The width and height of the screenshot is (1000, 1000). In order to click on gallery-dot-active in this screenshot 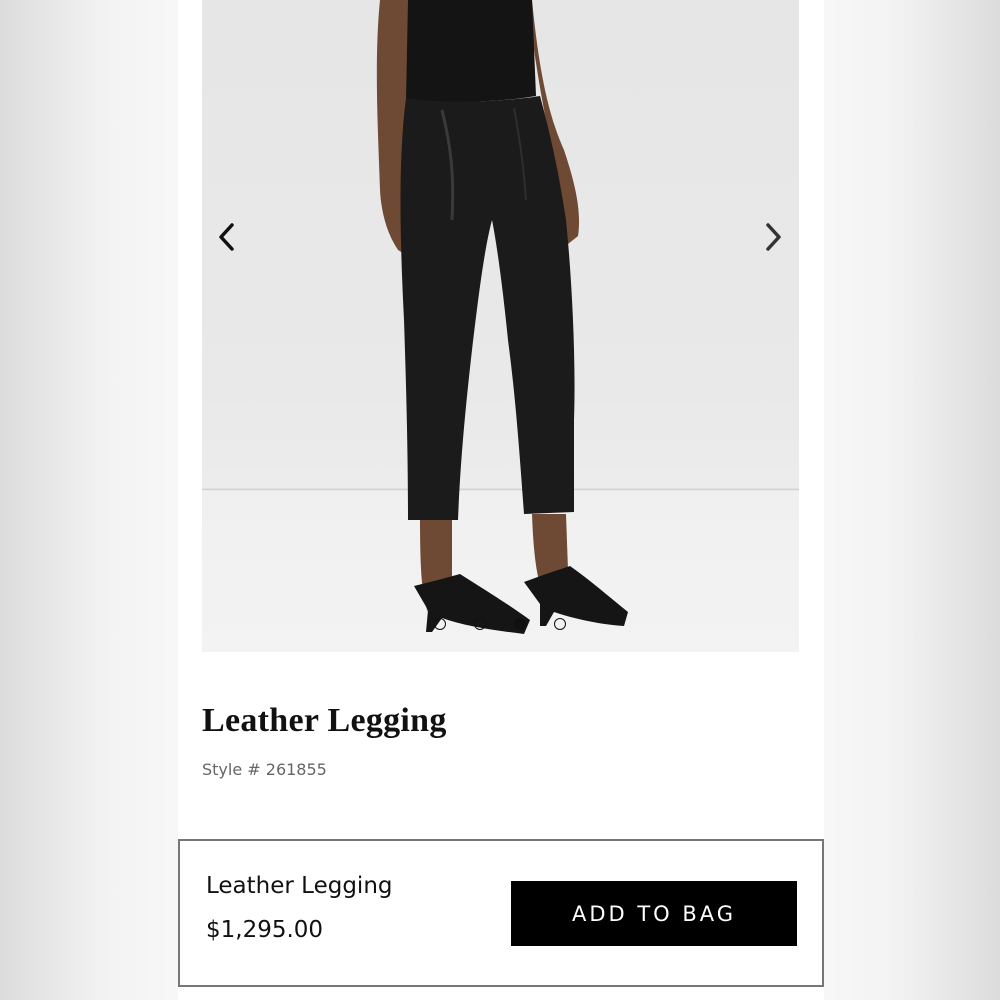, I will do `click(520, 624)`.